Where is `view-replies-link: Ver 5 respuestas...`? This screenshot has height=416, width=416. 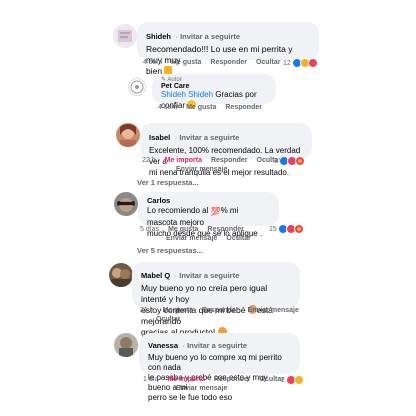
view-replies-link: Ver 5 respuestas... is located at coordinates (170, 250).